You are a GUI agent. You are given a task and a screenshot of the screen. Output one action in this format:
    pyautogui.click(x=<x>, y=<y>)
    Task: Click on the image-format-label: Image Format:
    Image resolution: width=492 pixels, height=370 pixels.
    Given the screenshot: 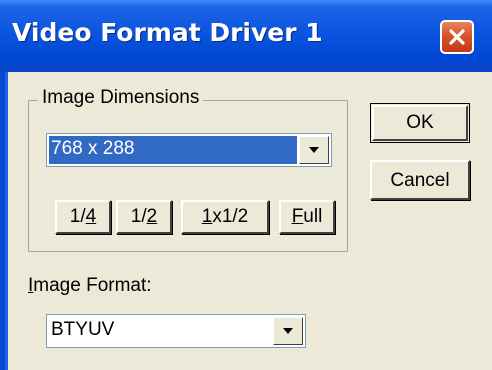 What is the action you would take?
    pyautogui.click(x=90, y=286)
    